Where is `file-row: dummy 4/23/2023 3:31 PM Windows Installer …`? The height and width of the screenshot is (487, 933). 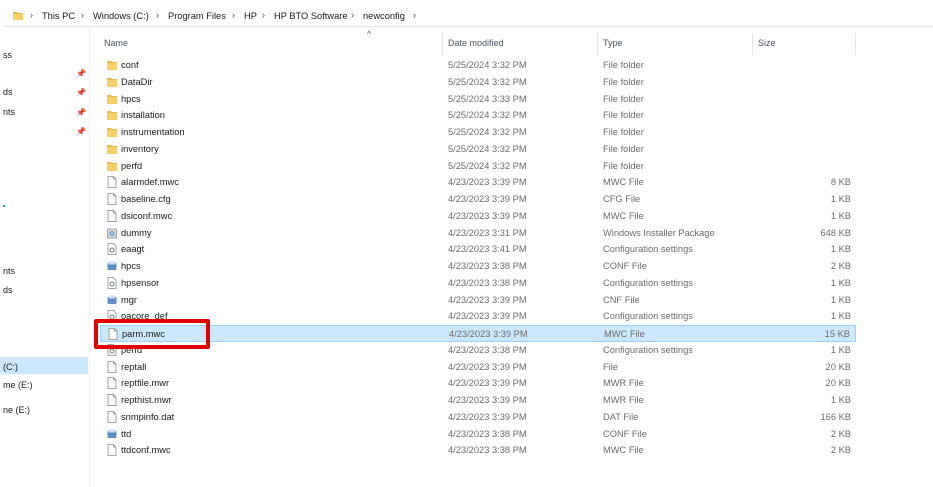 file-row: dummy 4/23/2023 3:31 PM Windows Installer … is located at coordinates (478, 233).